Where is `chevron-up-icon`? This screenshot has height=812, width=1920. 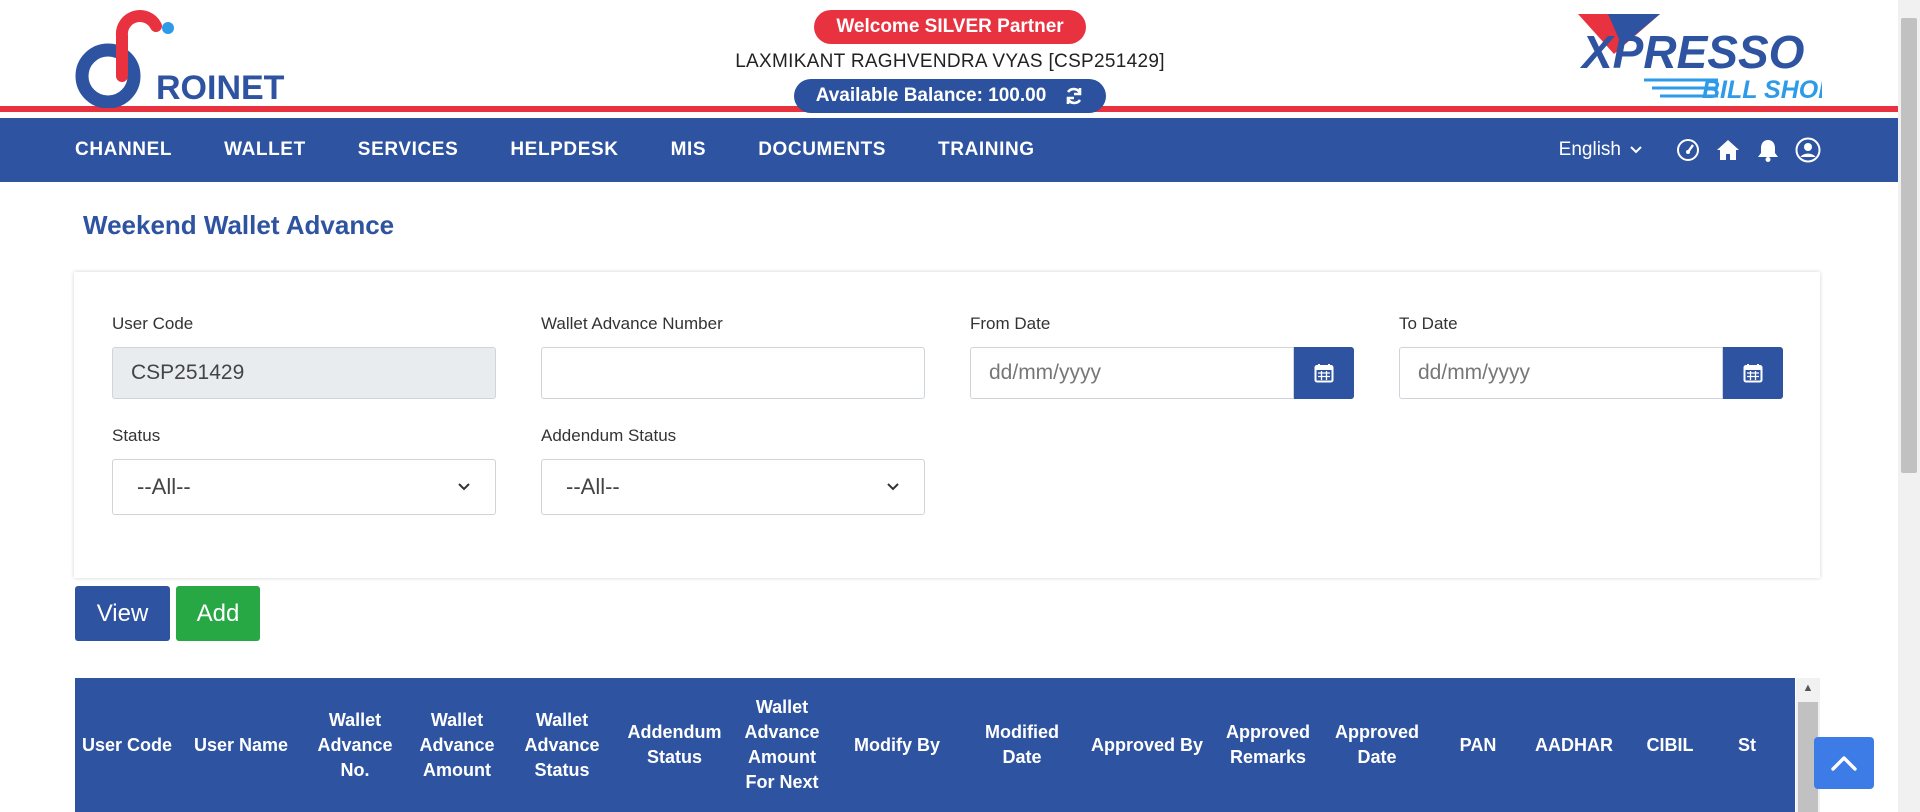 chevron-up-icon is located at coordinates (1844, 763).